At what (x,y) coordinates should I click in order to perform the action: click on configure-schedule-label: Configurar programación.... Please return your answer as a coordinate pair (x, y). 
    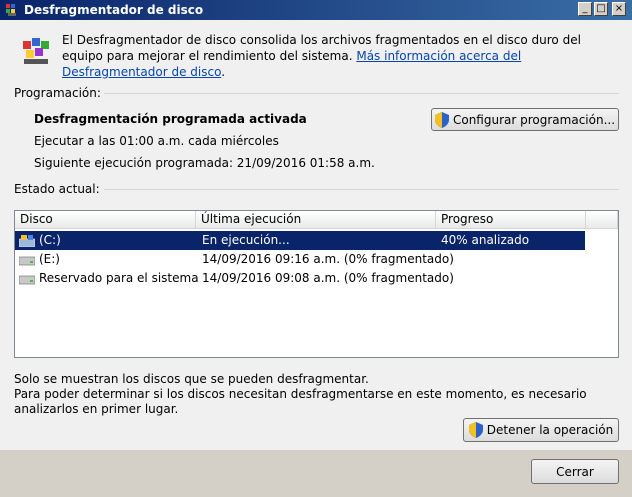
    Looking at the image, I should click on (534, 119).